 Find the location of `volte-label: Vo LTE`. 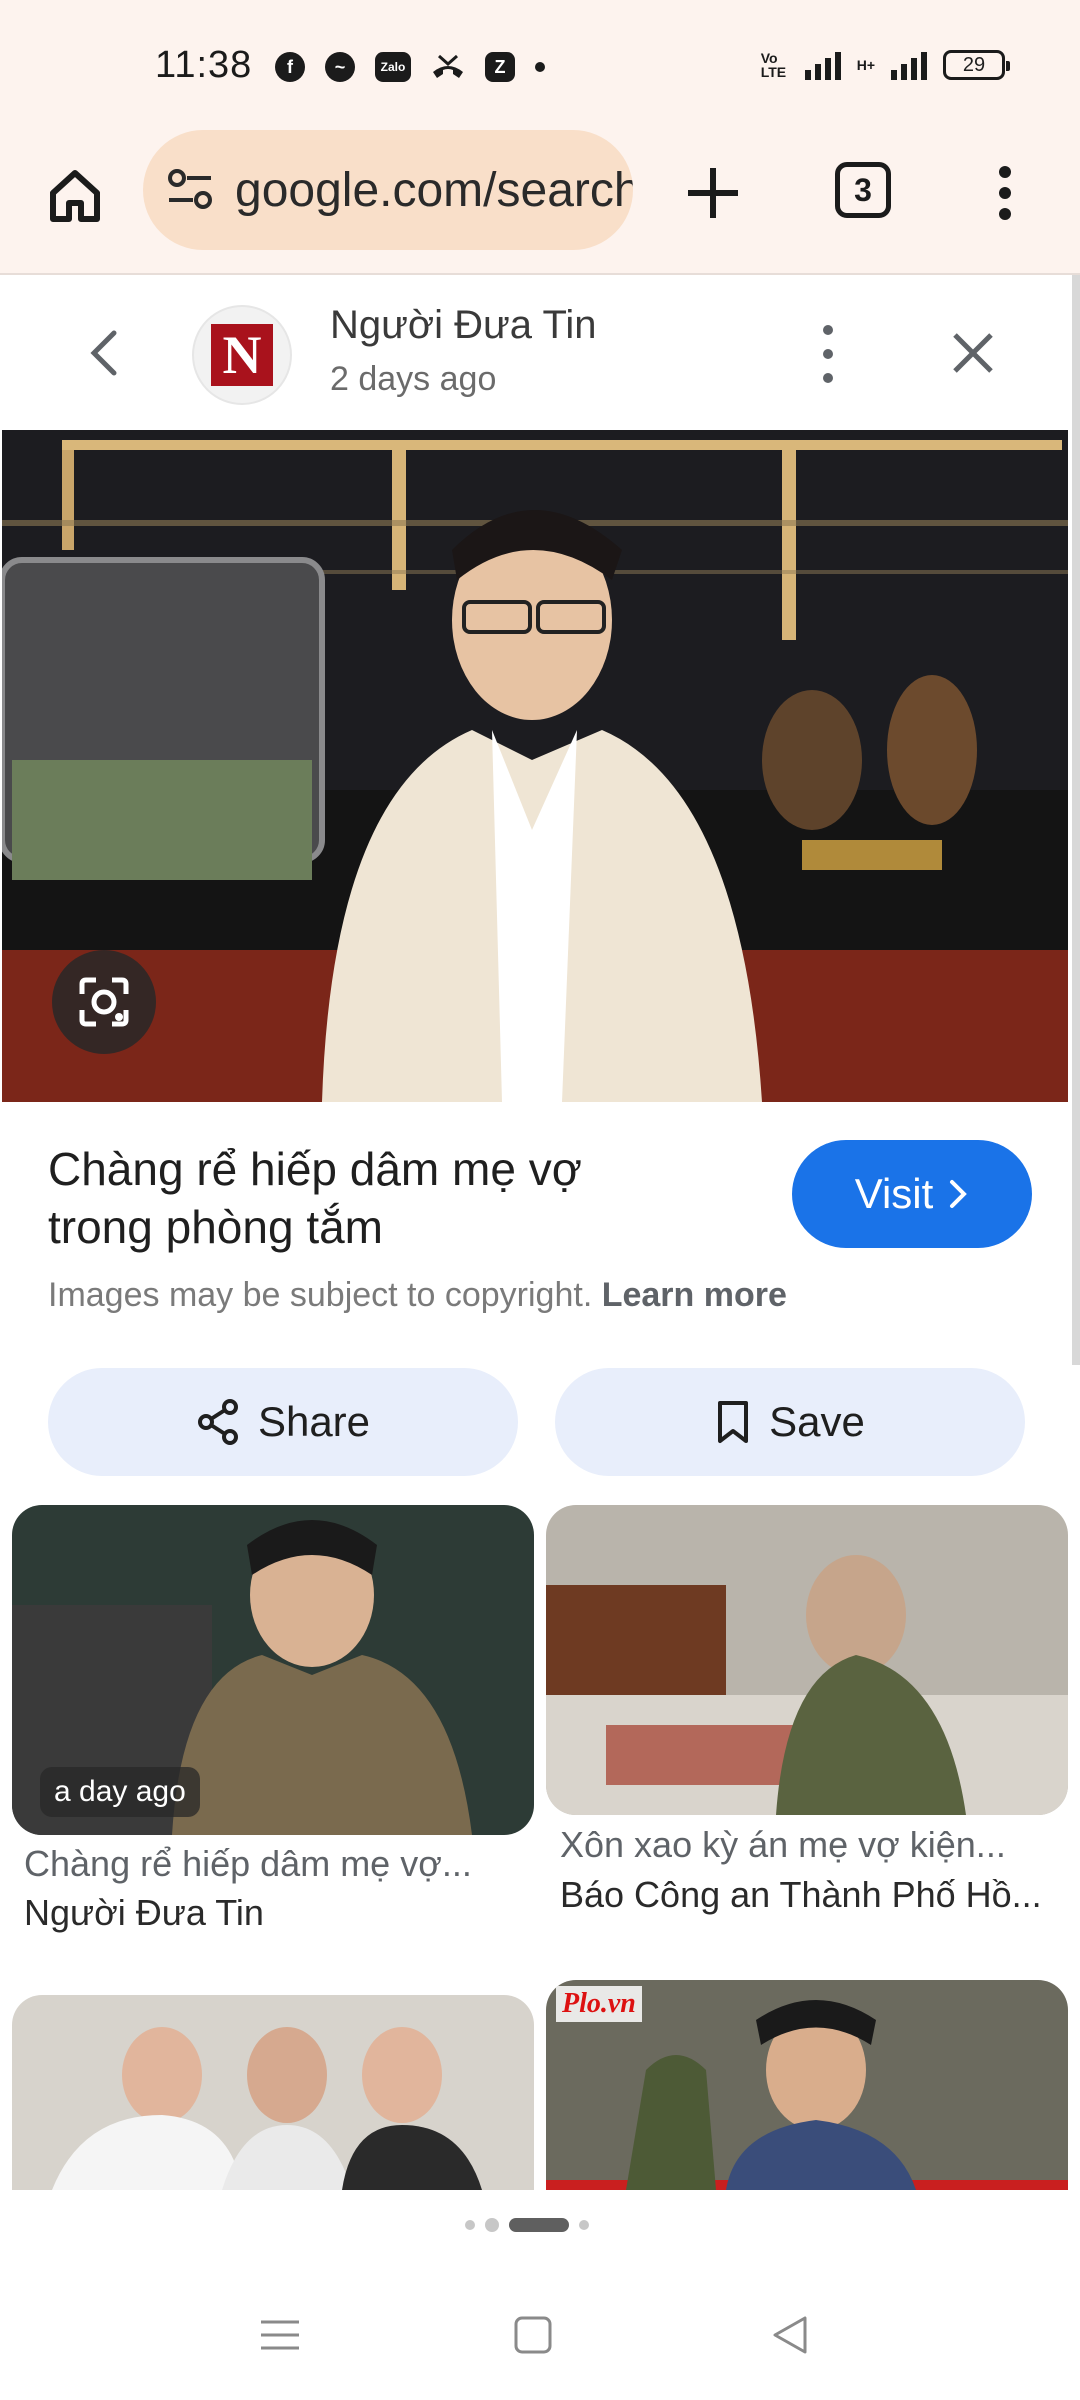

volte-label: Vo LTE is located at coordinates (773, 65).